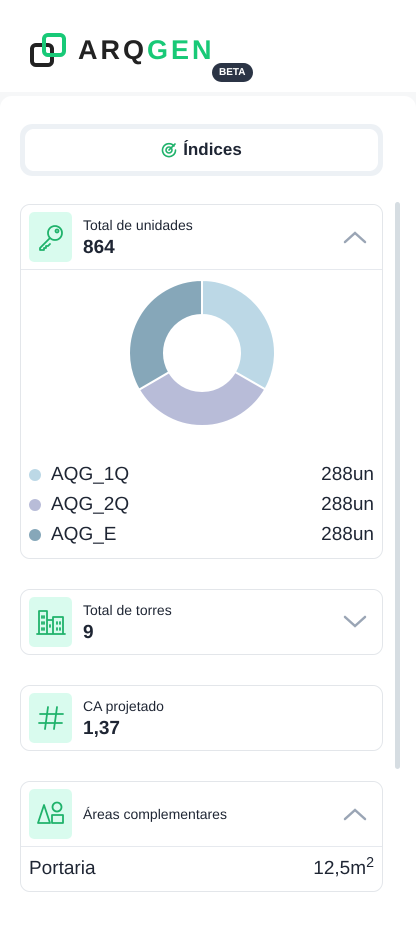 This screenshot has width=416, height=927. What do you see at coordinates (138, 225) in the screenshot?
I see `card-title: Total de unidades` at bounding box center [138, 225].